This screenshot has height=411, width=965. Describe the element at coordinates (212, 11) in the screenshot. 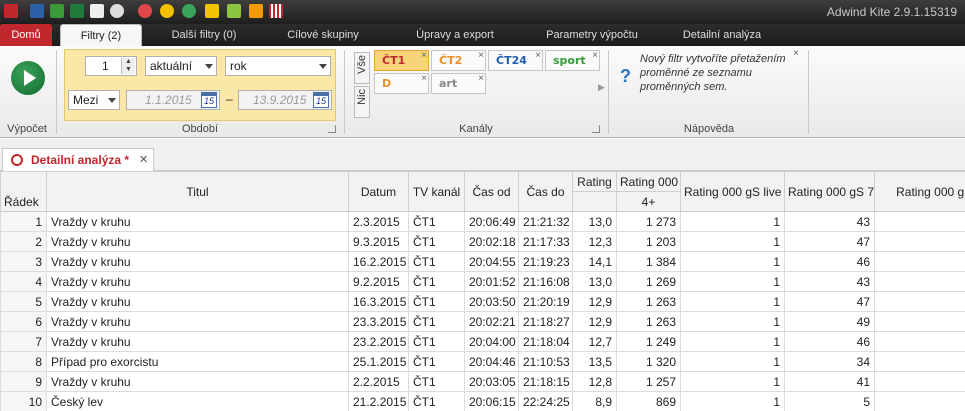

I see `export-icon` at that location.